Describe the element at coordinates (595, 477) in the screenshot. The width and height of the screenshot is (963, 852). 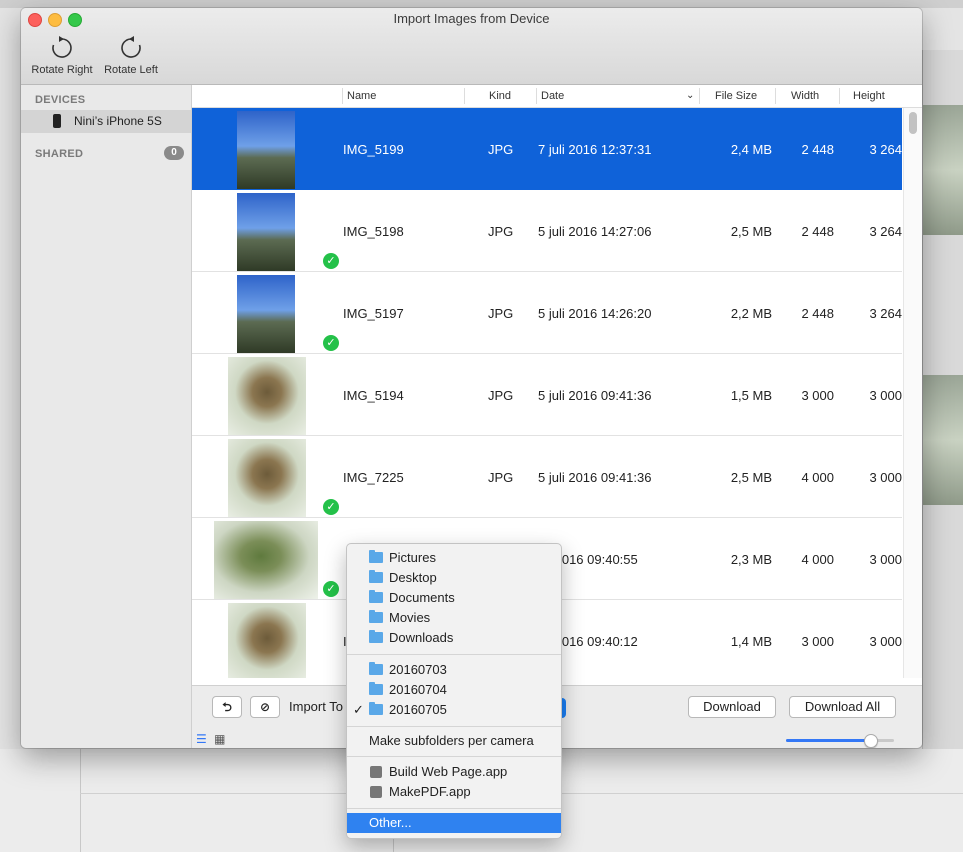
I see `file-date: 5 juli 2016 09:41:36` at that location.